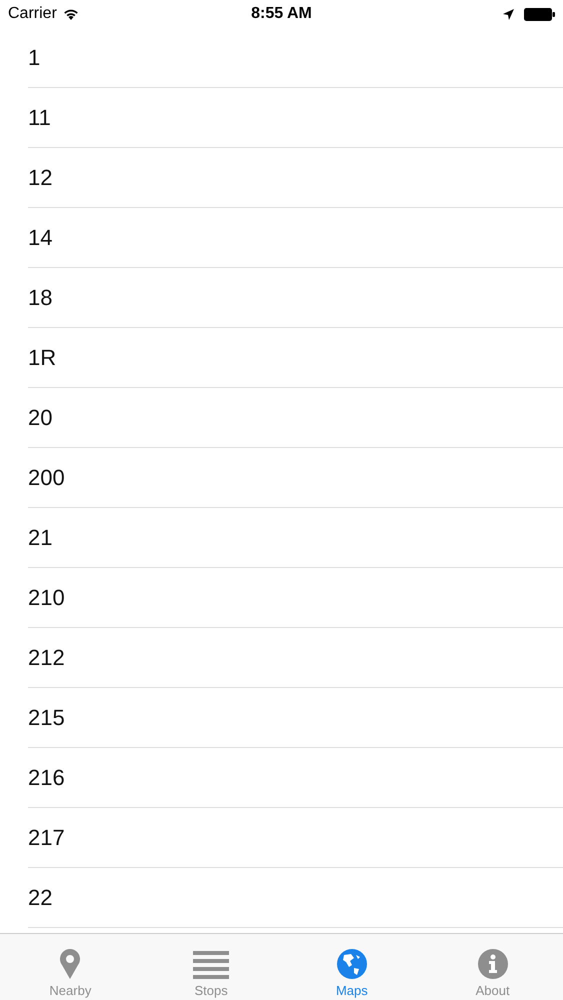  What do you see at coordinates (493, 964) in the screenshot?
I see `info-icon` at bounding box center [493, 964].